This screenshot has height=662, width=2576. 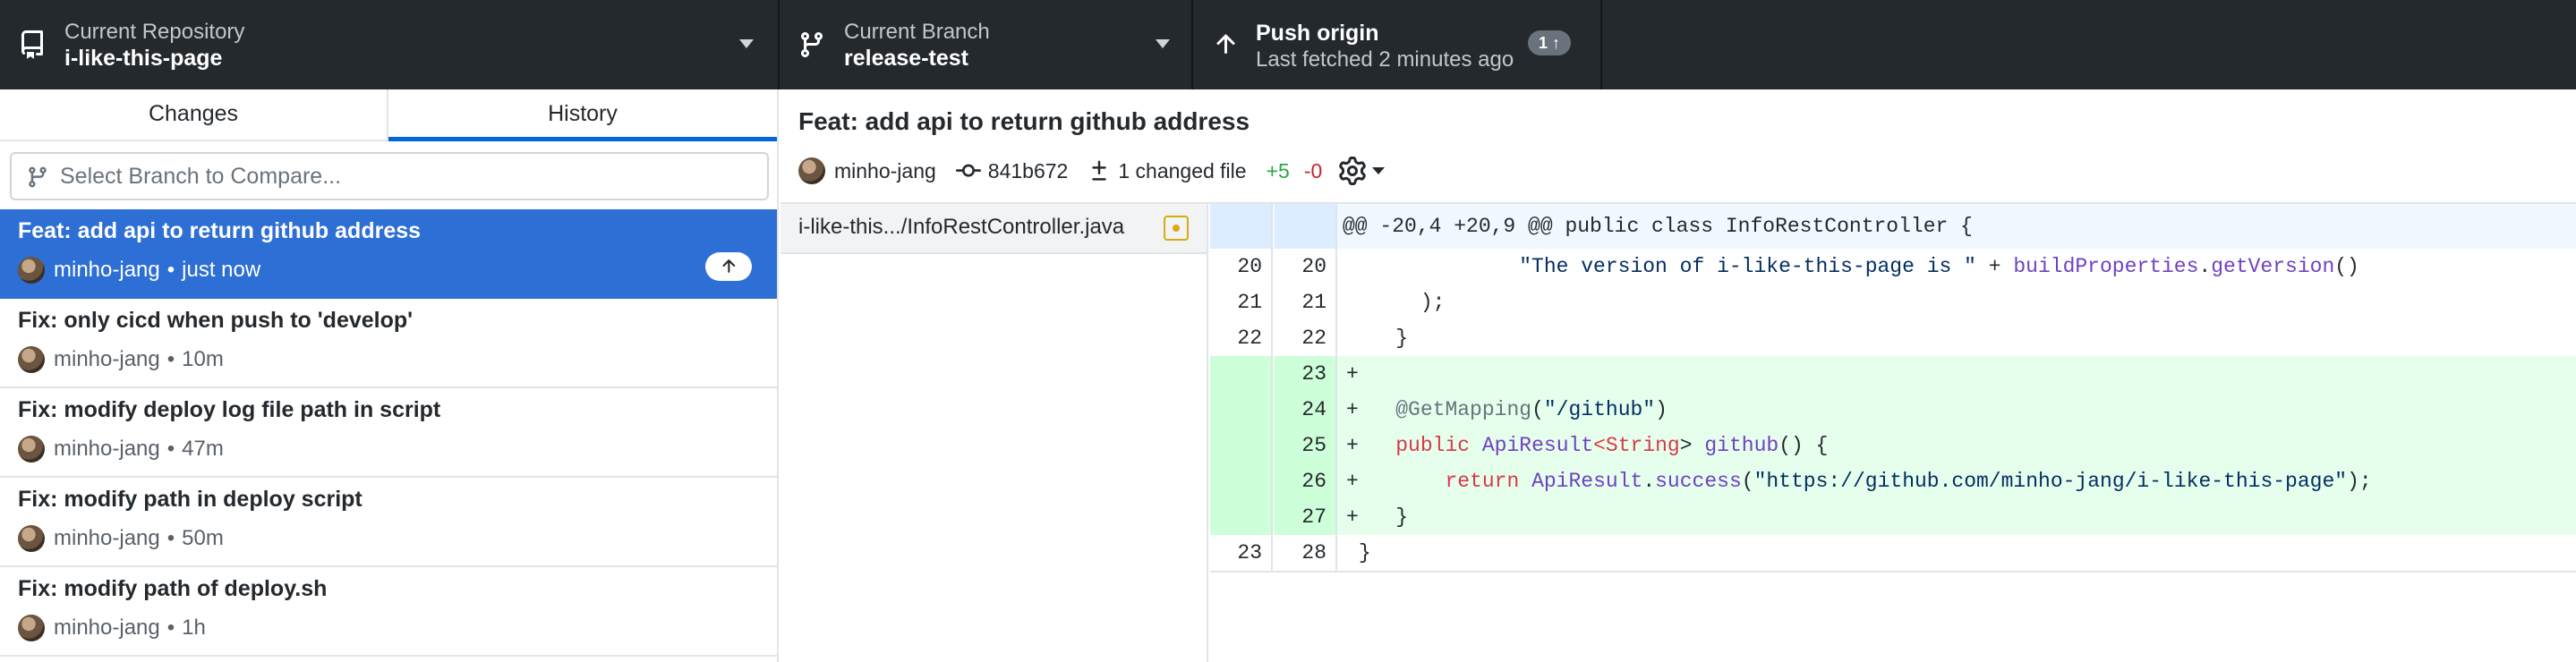 What do you see at coordinates (1377, 517) in the screenshot?
I see `code-line: + }` at bounding box center [1377, 517].